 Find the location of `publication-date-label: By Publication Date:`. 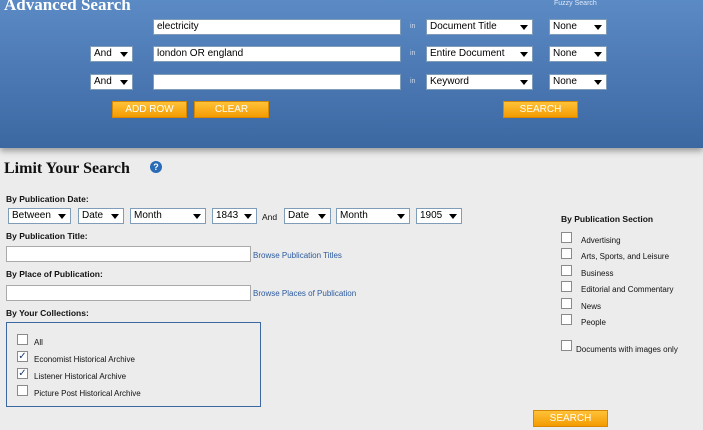

publication-date-label: By Publication Date: is located at coordinates (47, 199).